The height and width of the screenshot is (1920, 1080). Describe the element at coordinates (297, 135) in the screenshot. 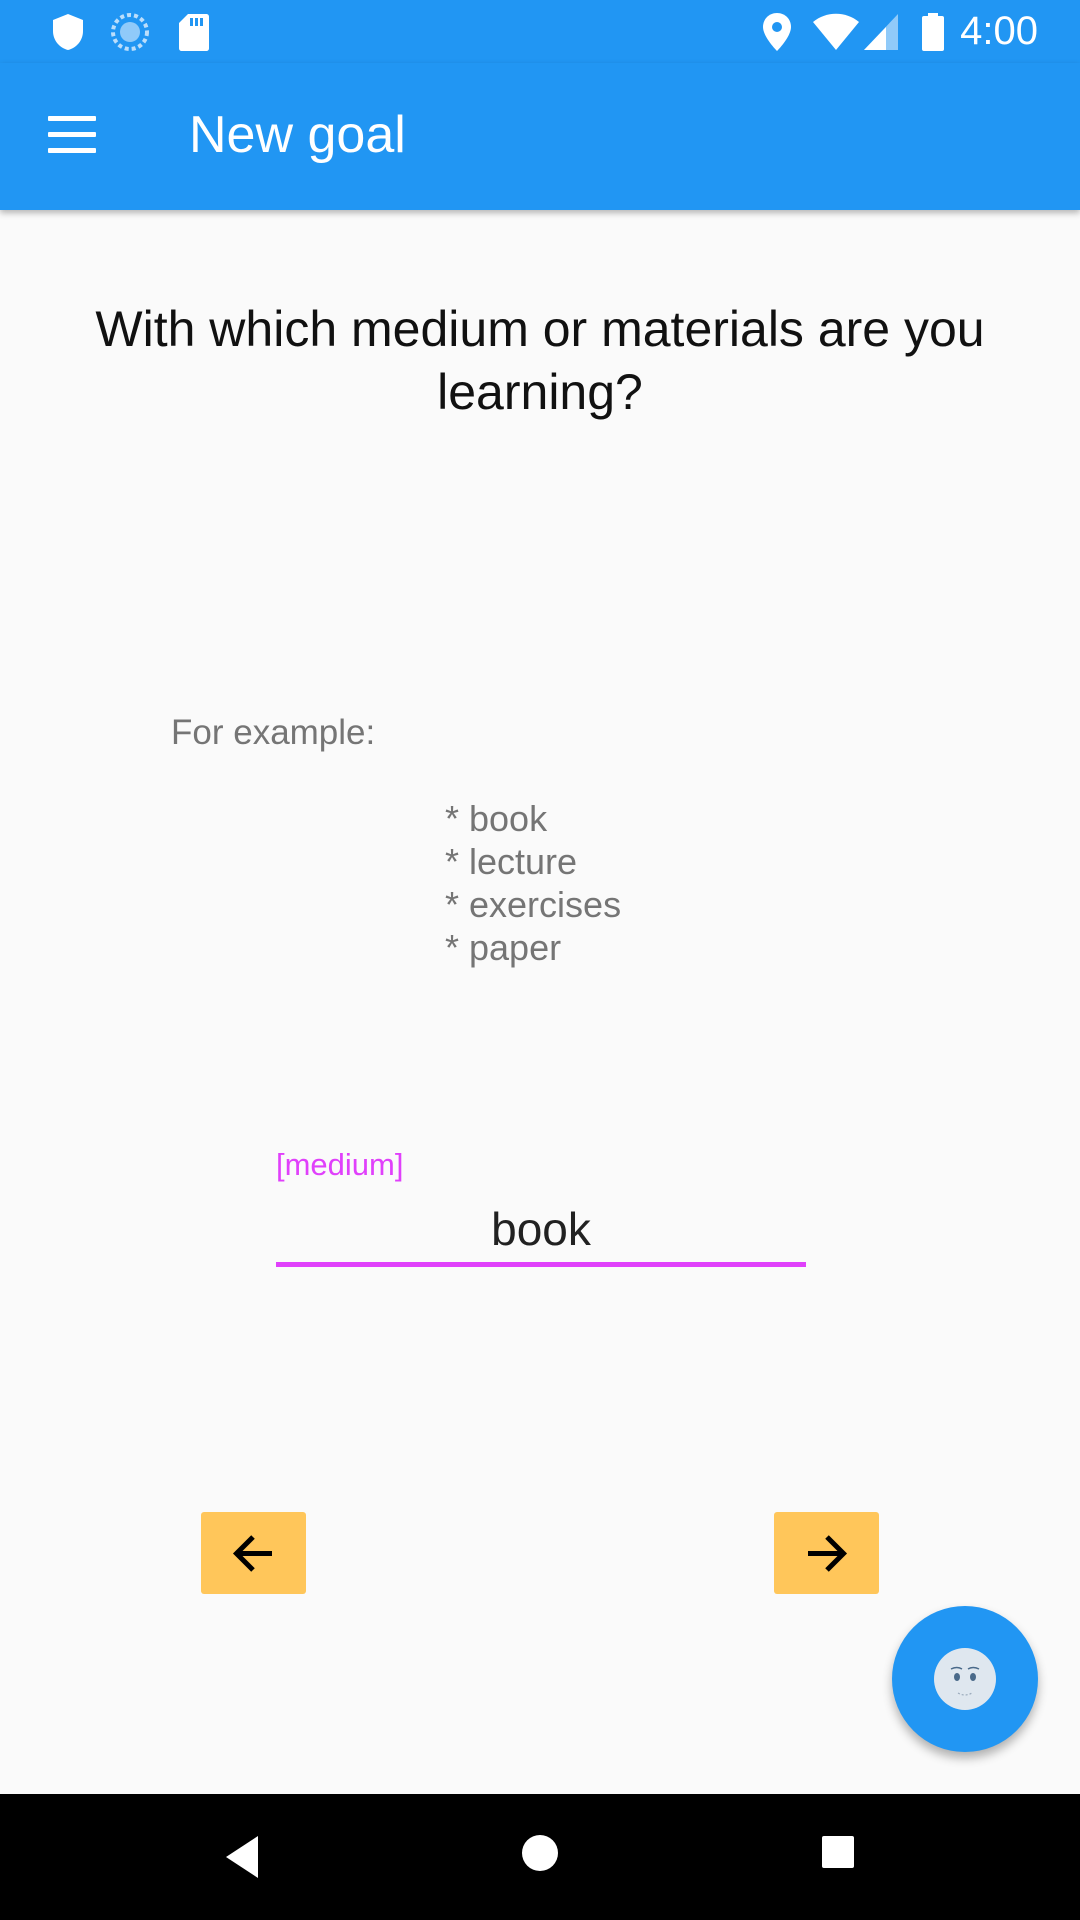

I see `page-title: New goal` at that location.